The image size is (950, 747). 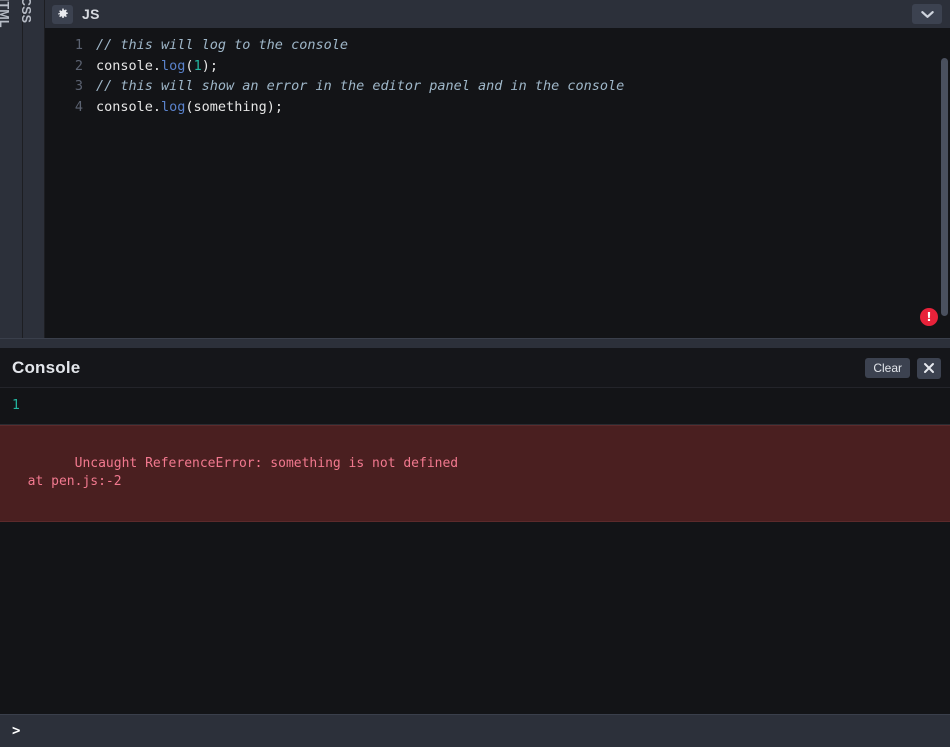 I want to click on error-badge-glyph: !, so click(x=929, y=317).